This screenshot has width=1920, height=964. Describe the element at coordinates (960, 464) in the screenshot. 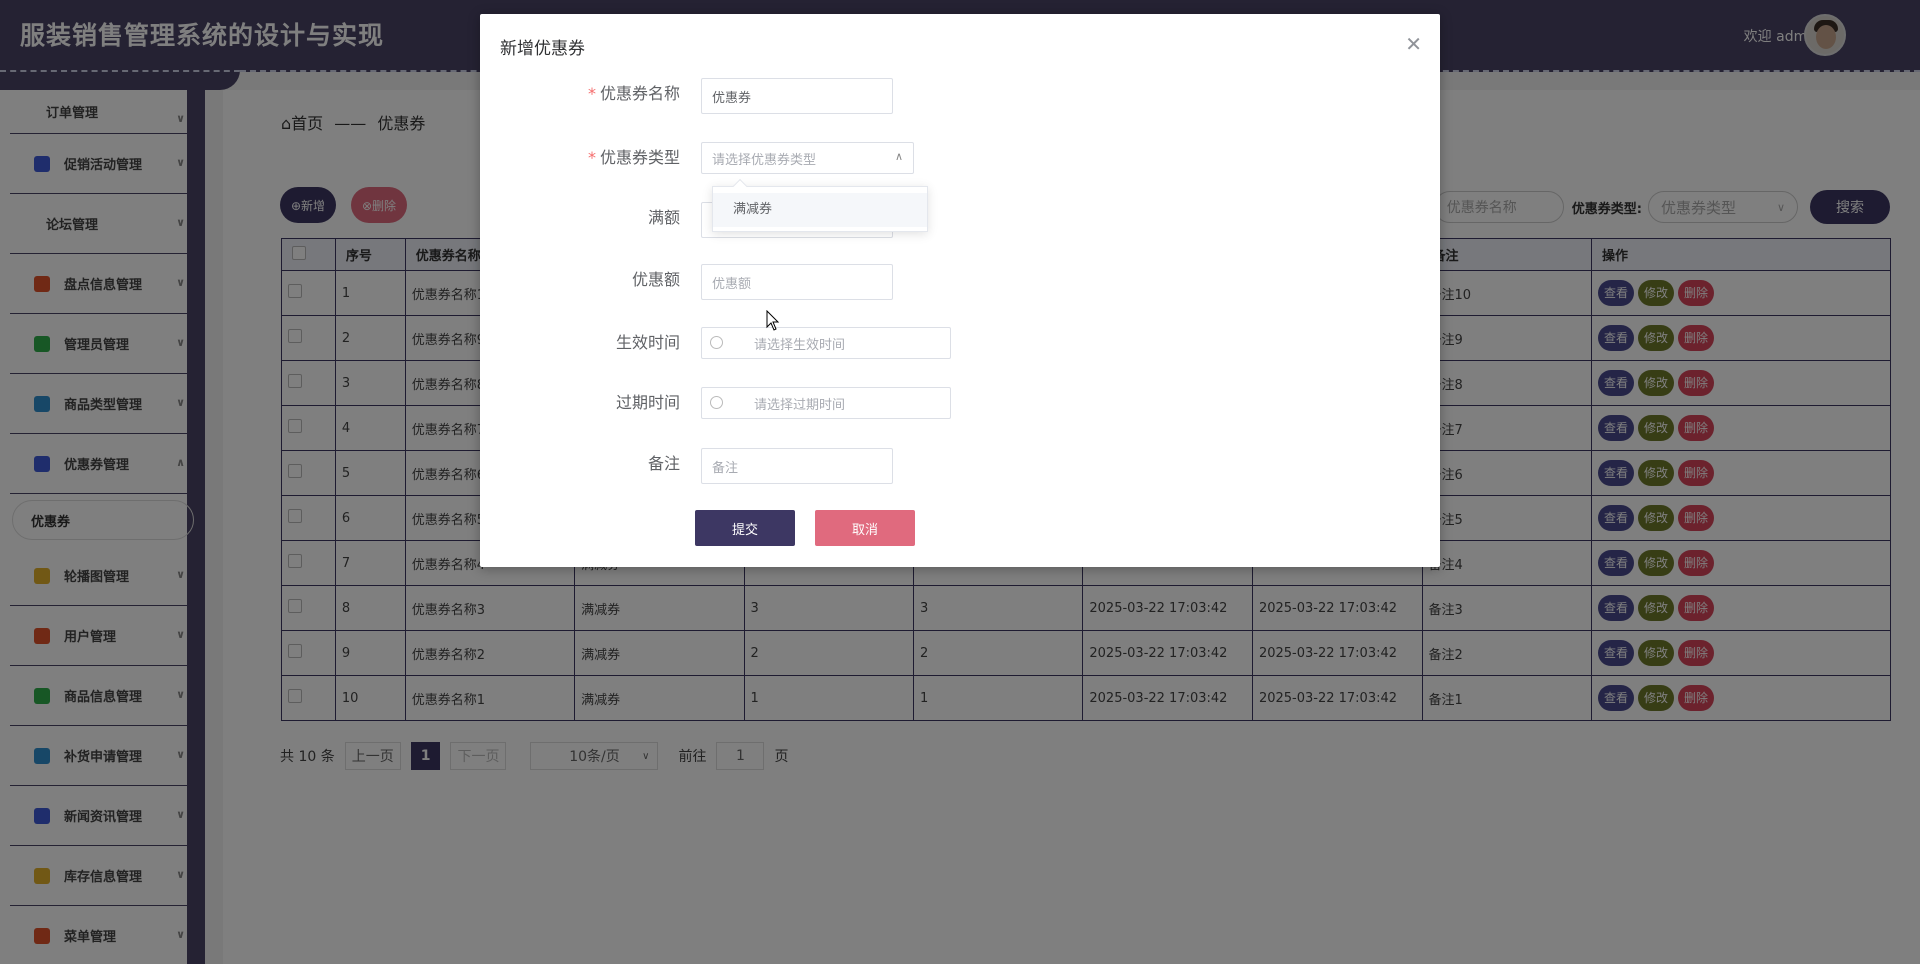

I see `field-row-remark: 备注 备注` at that location.